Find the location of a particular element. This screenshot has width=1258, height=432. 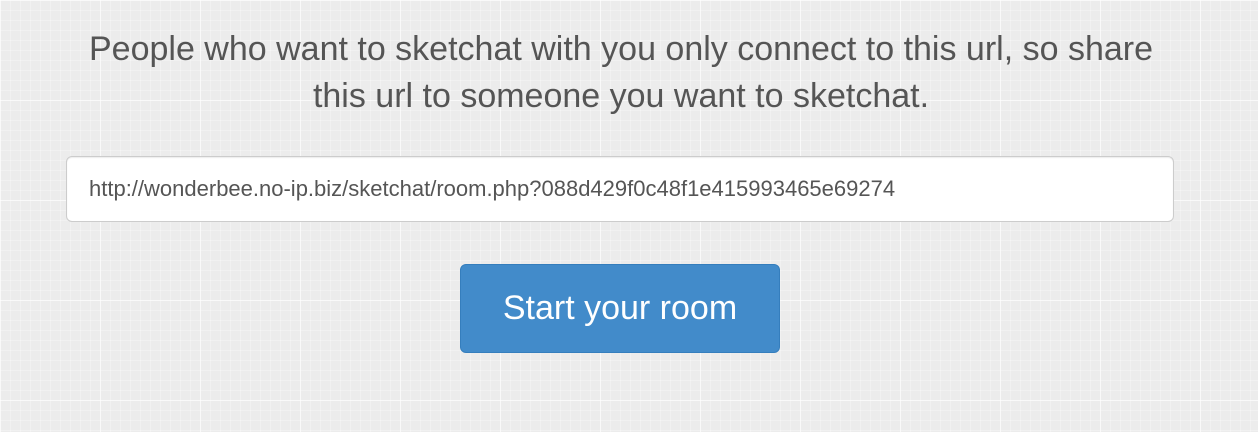

start-room-button: Start your room is located at coordinates (620, 308).